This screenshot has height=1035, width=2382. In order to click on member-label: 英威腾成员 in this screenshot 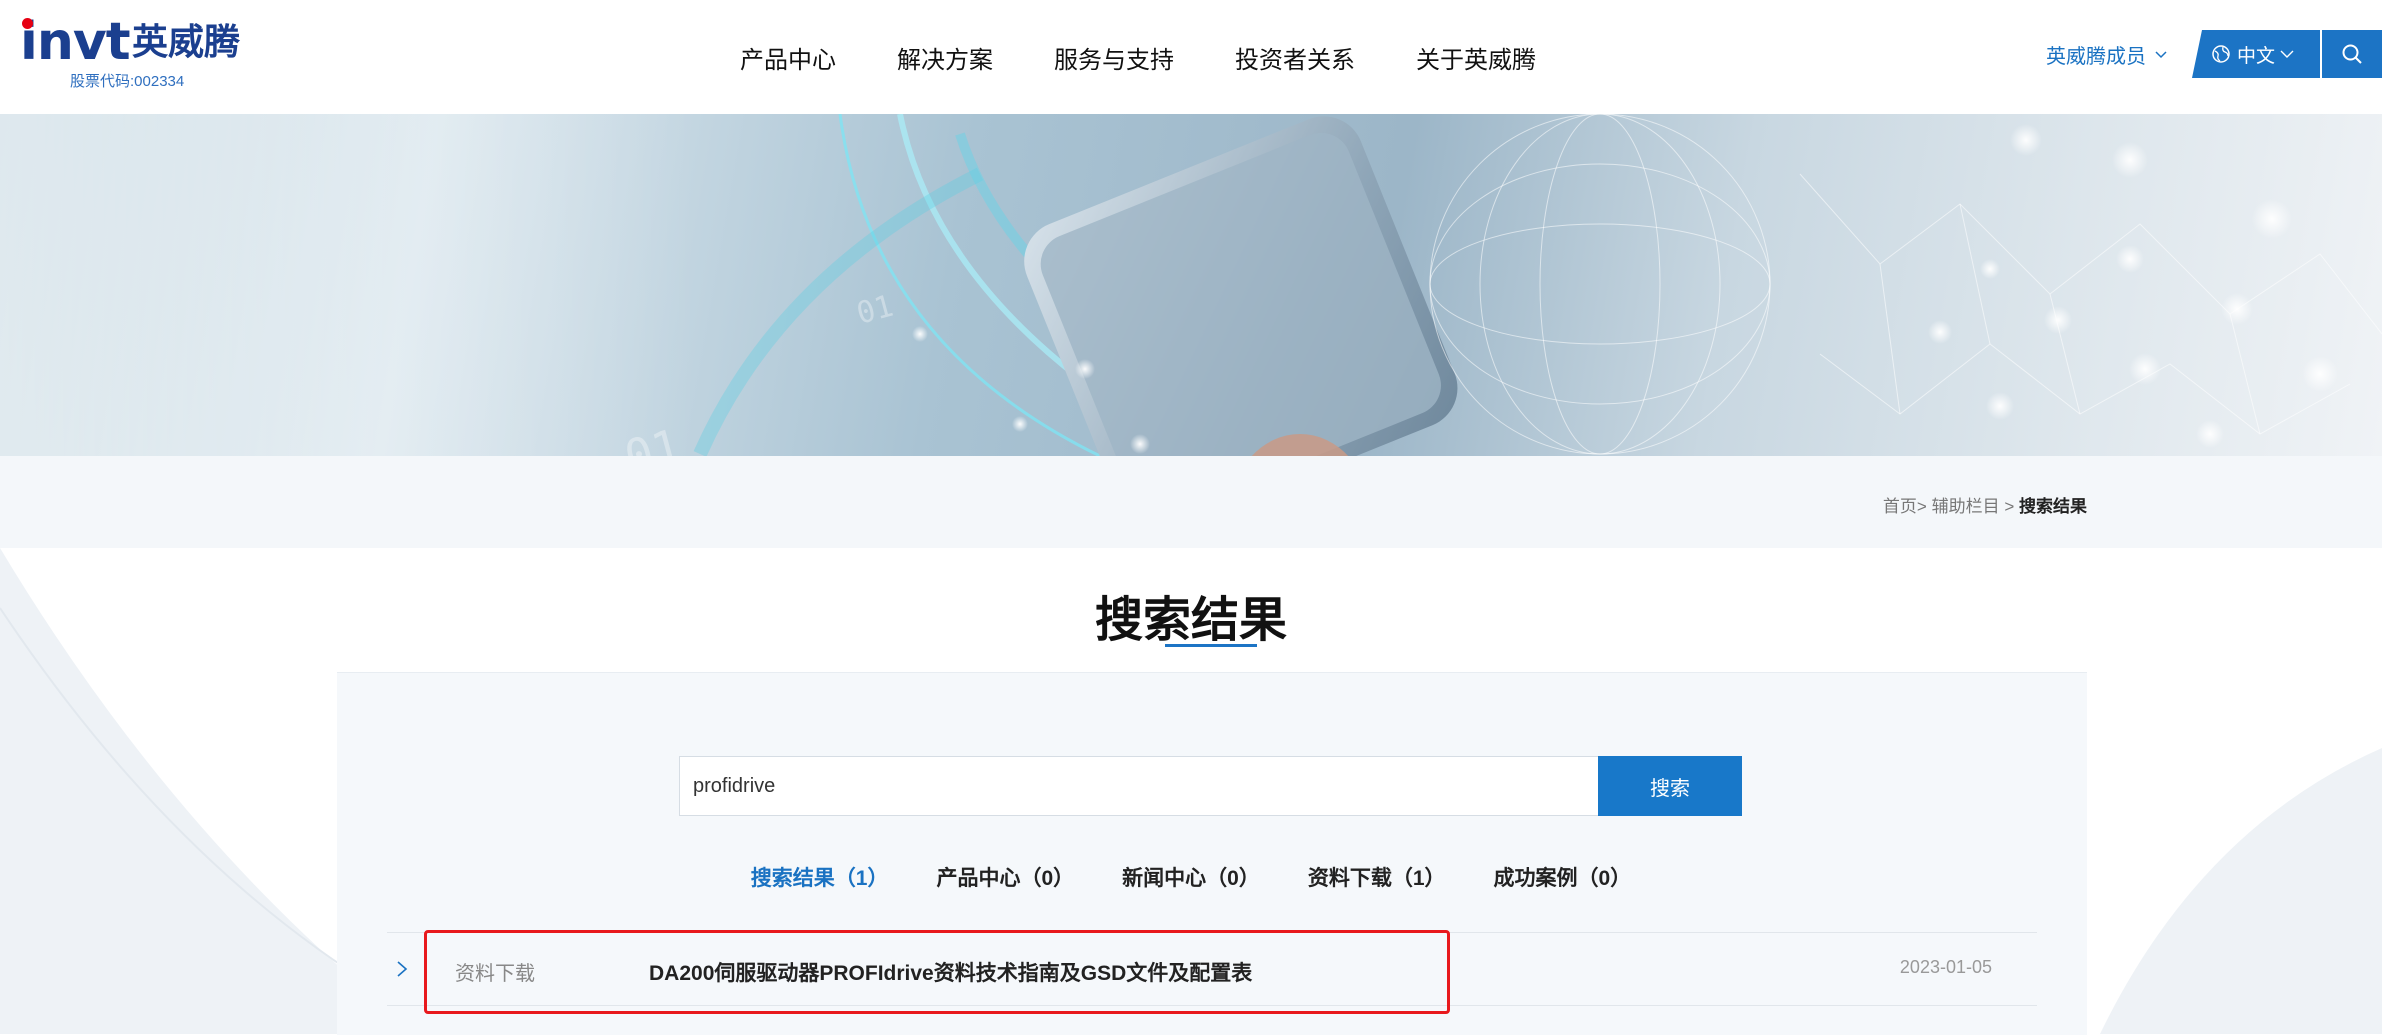, I will do `click(2096, 57)`.